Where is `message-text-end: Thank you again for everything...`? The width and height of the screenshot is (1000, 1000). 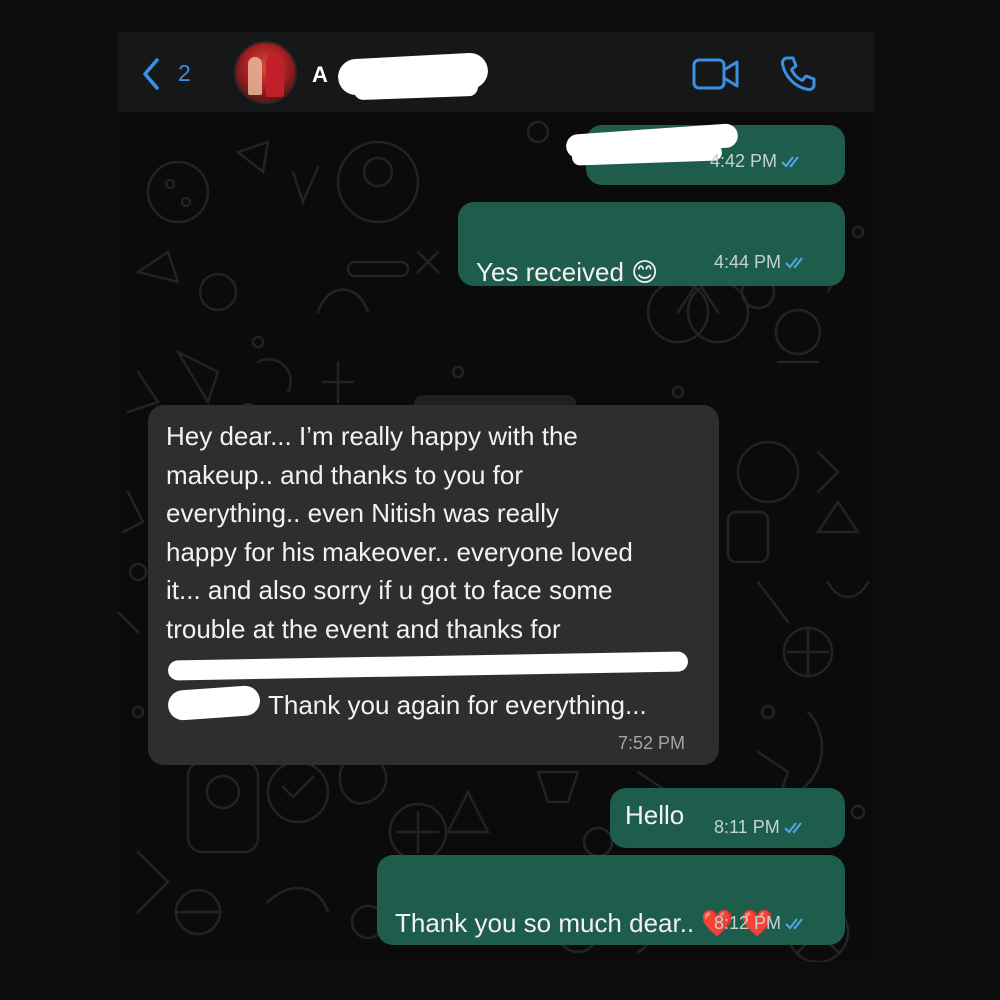 message-text-end: Thank you again for everything... is located at coordinates (457, 705).